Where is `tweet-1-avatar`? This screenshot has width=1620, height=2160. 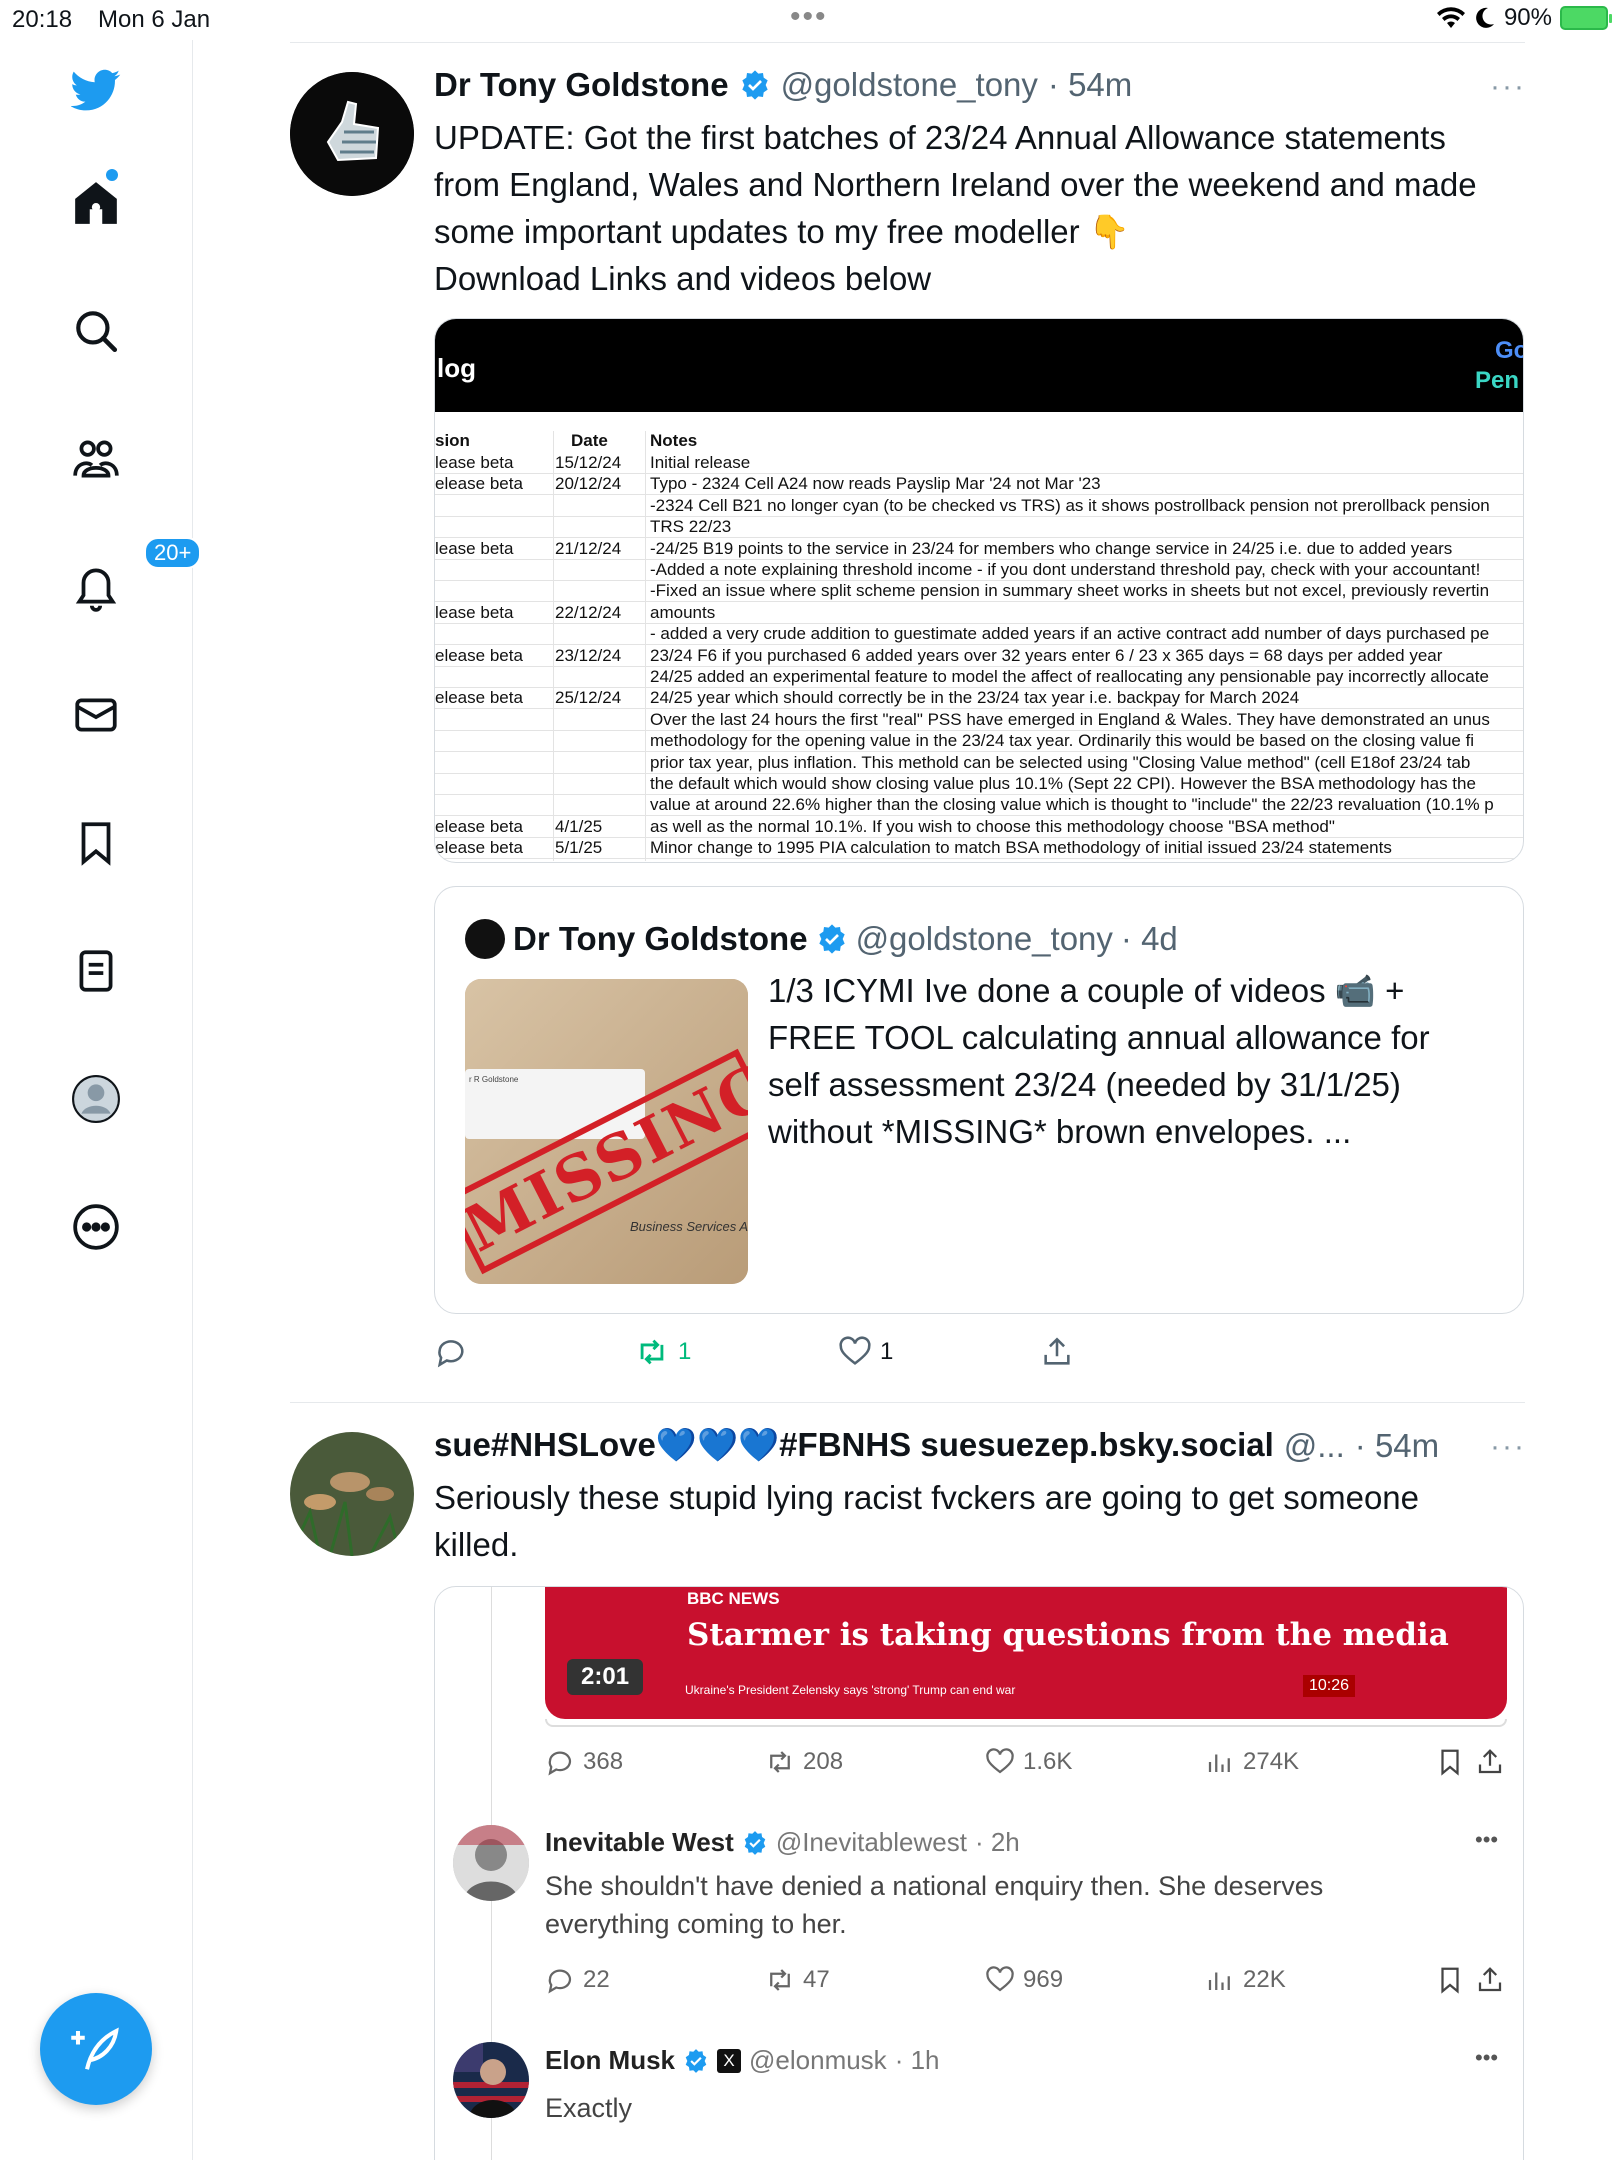 tweet-1-avatar is located at coordinates (352, 134).